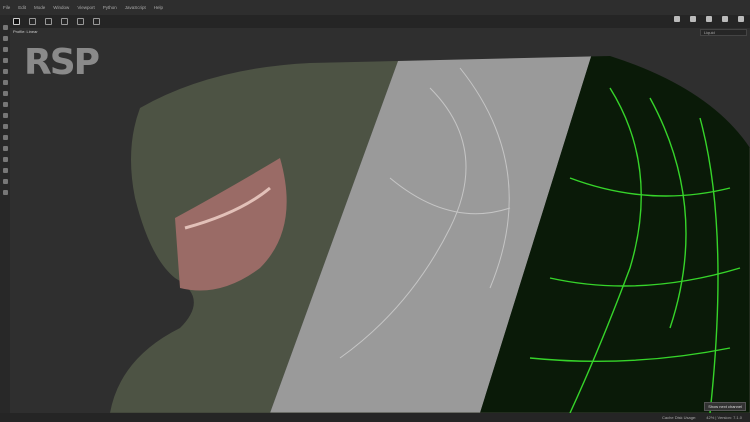 This screenshot has width=750, height=422. I want to click on left-toolbar, so click(5, 215).